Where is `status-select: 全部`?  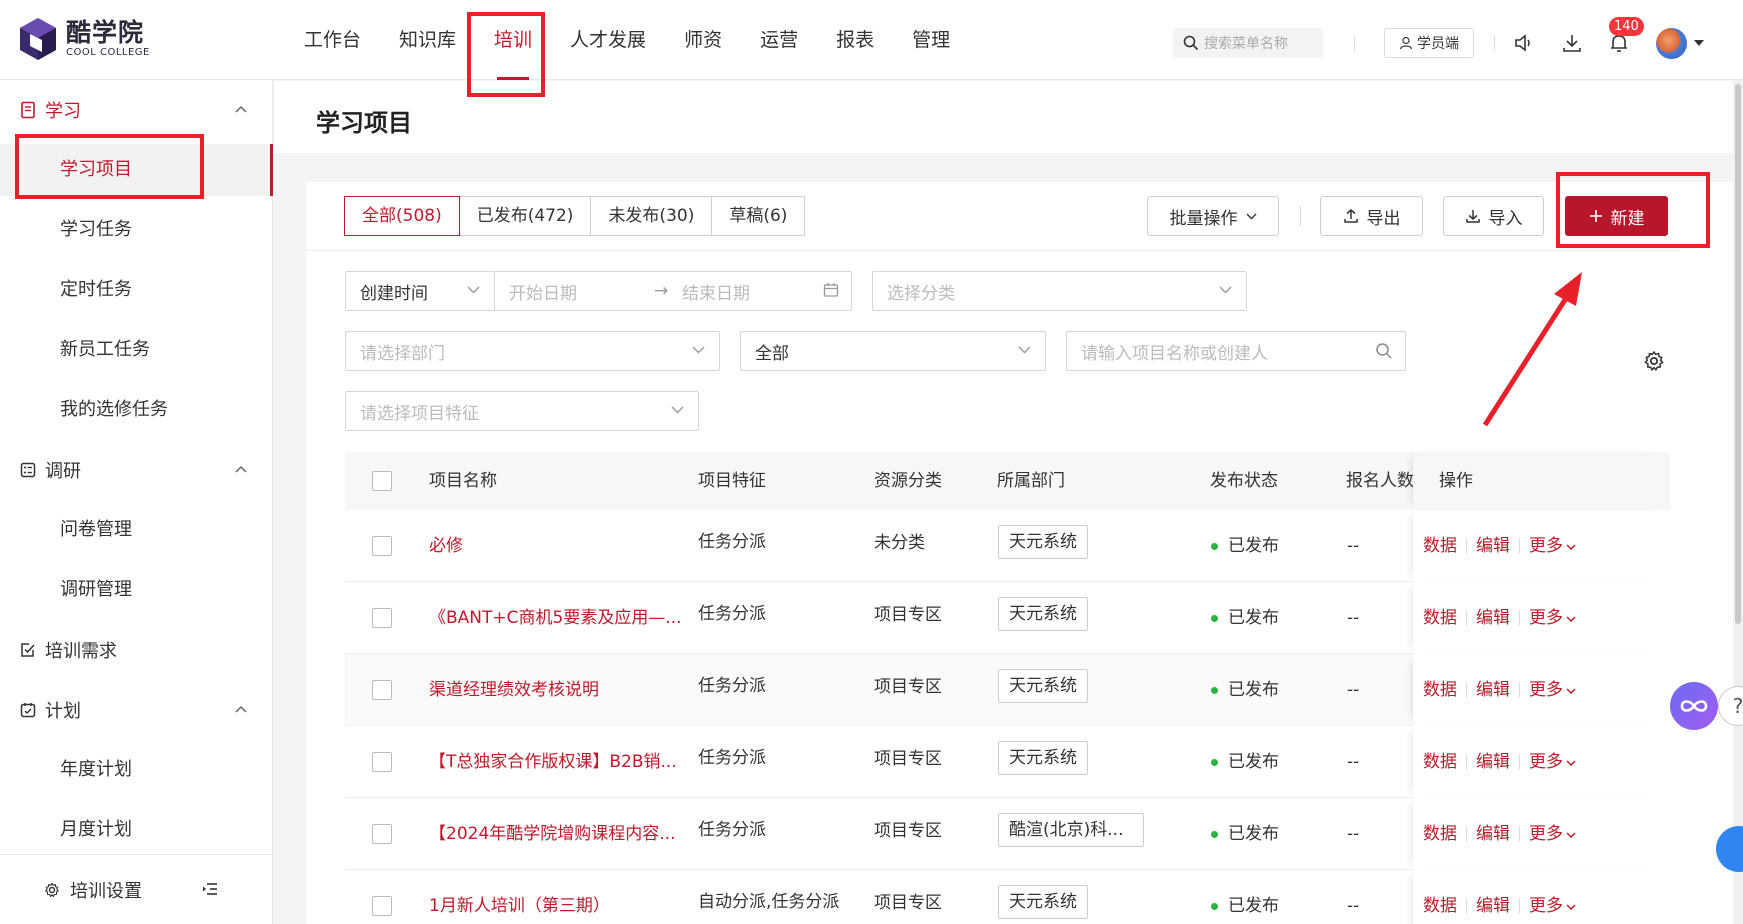 status-select: 全部 is located at coordinates (893, 351).